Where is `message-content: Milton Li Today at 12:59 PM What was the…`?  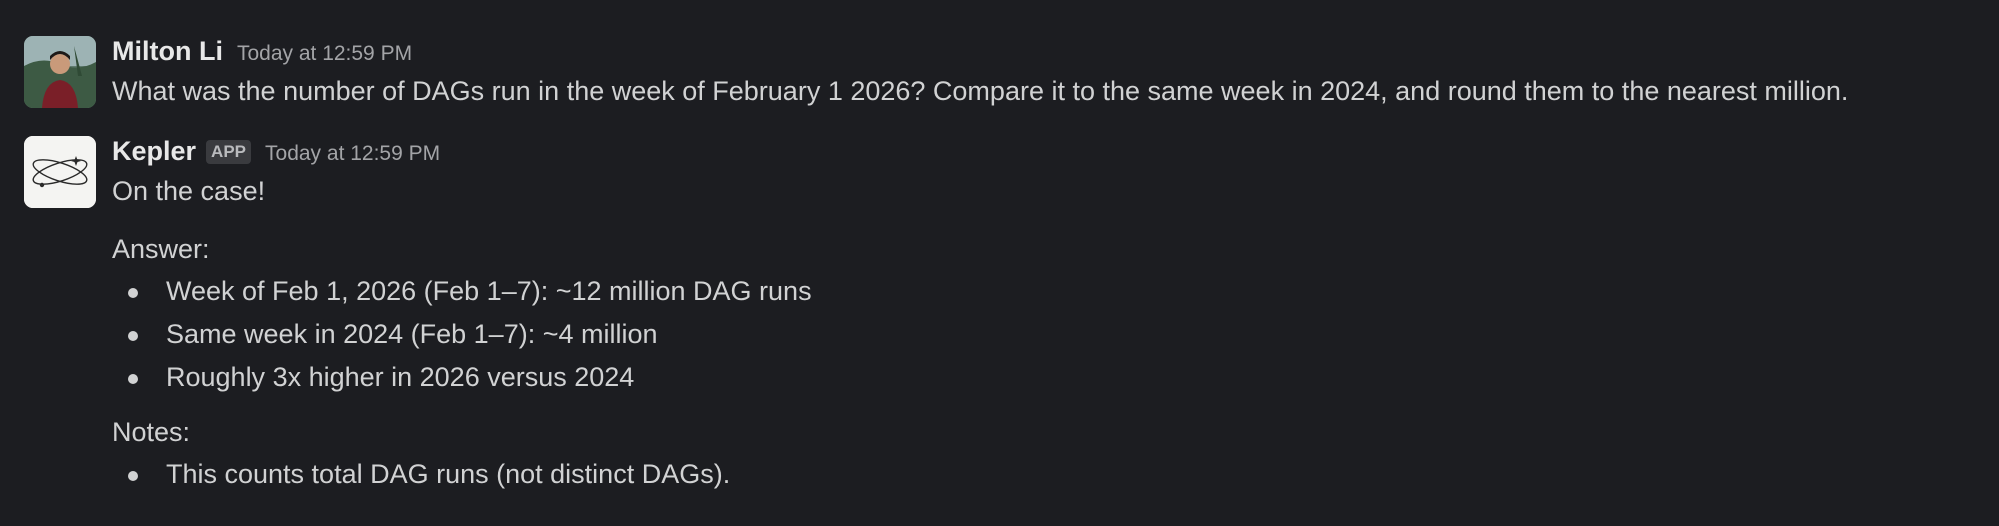
message-content: Milton Li Today at 12:59 PM What was the… is located at coordinates (1050, 72).